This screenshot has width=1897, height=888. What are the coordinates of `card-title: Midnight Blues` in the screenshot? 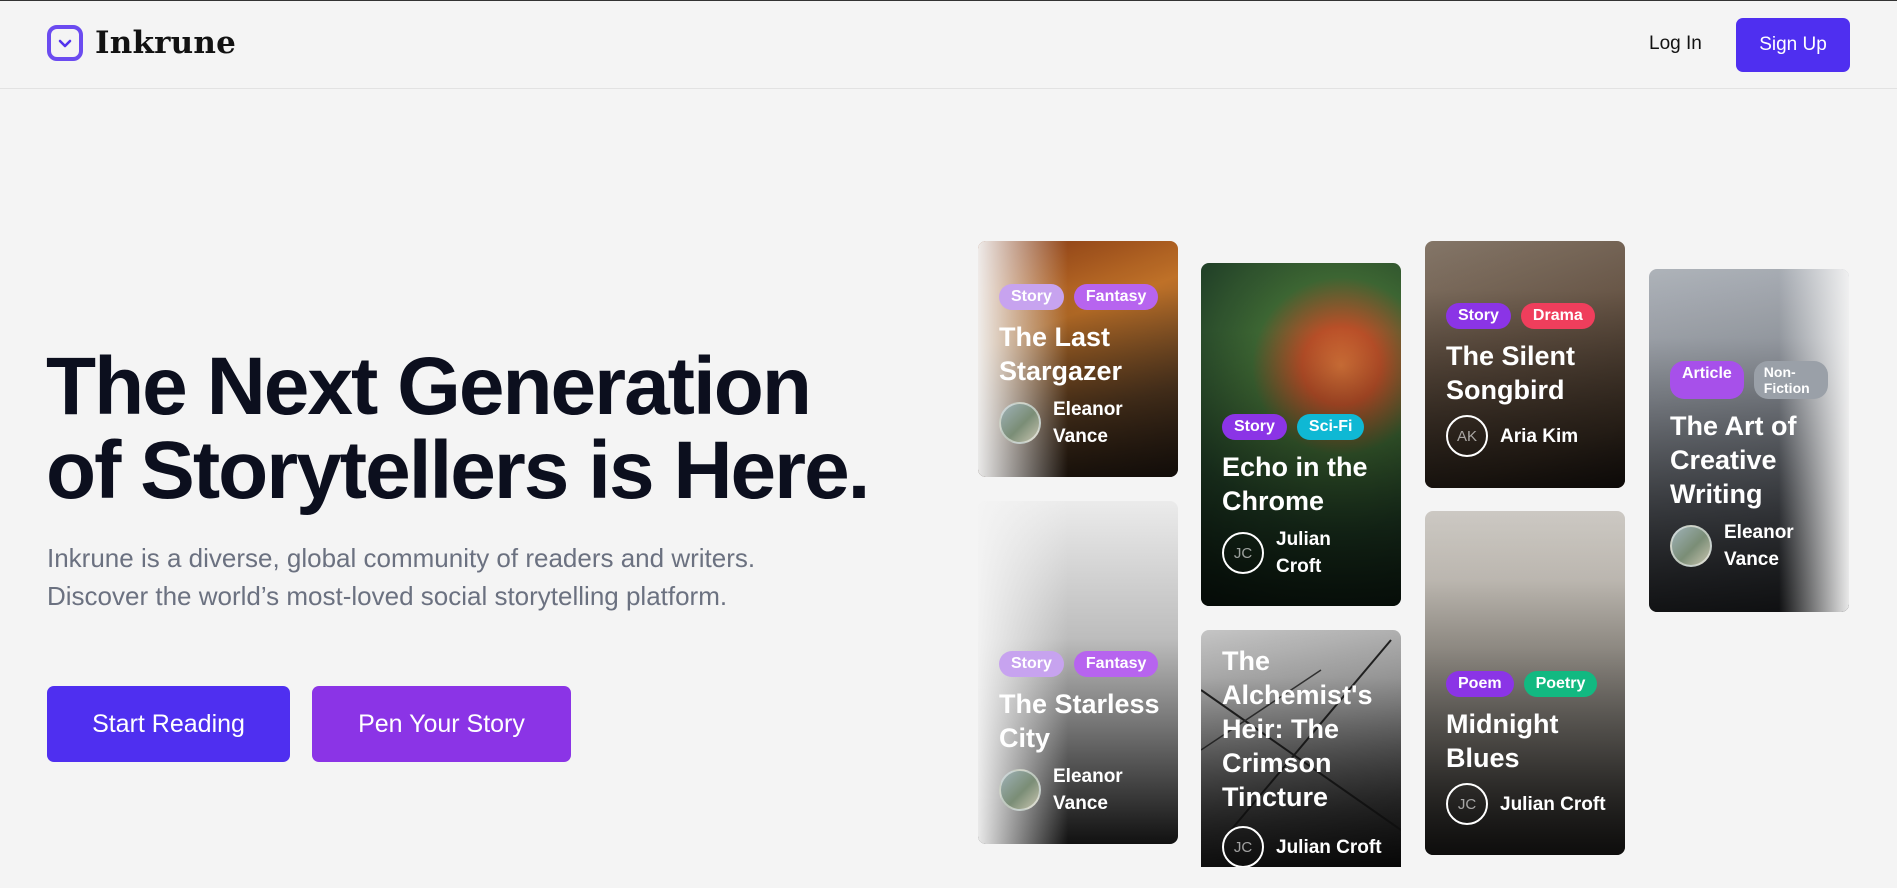 It's located at (1502, 741).